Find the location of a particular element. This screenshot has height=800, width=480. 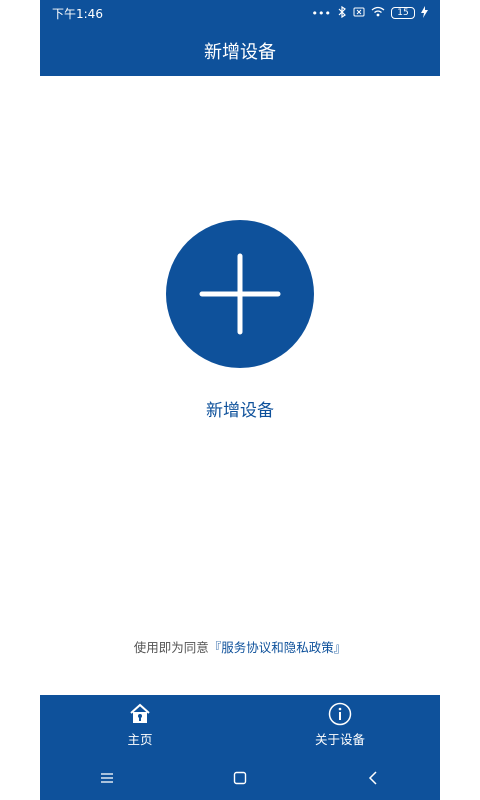

status-time: 下午1:46 is located at coordinates (77, 13).